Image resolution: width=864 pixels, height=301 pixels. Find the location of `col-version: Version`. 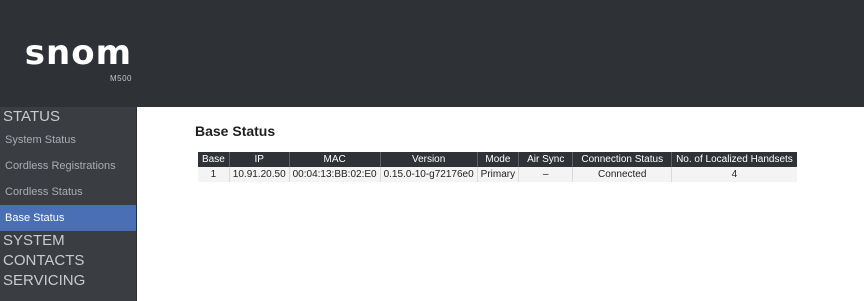

col-version: Version is located at coordinates (429, 159).